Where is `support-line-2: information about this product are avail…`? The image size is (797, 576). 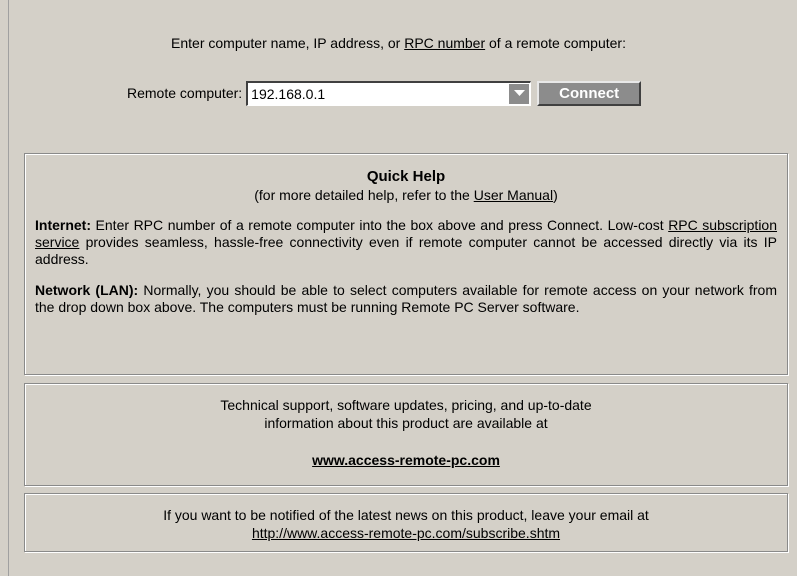 support-line-2: information about this product are avail… is located at coordinates (406, 423).